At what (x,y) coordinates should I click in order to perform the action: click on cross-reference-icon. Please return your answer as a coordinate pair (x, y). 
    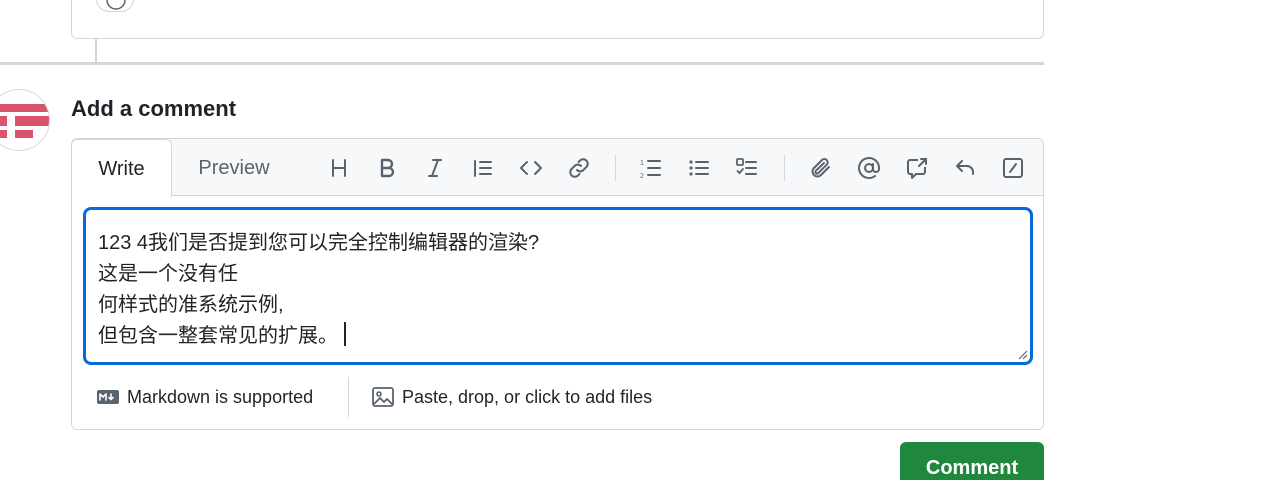
    Looking at the image, I should click on (917, 168).